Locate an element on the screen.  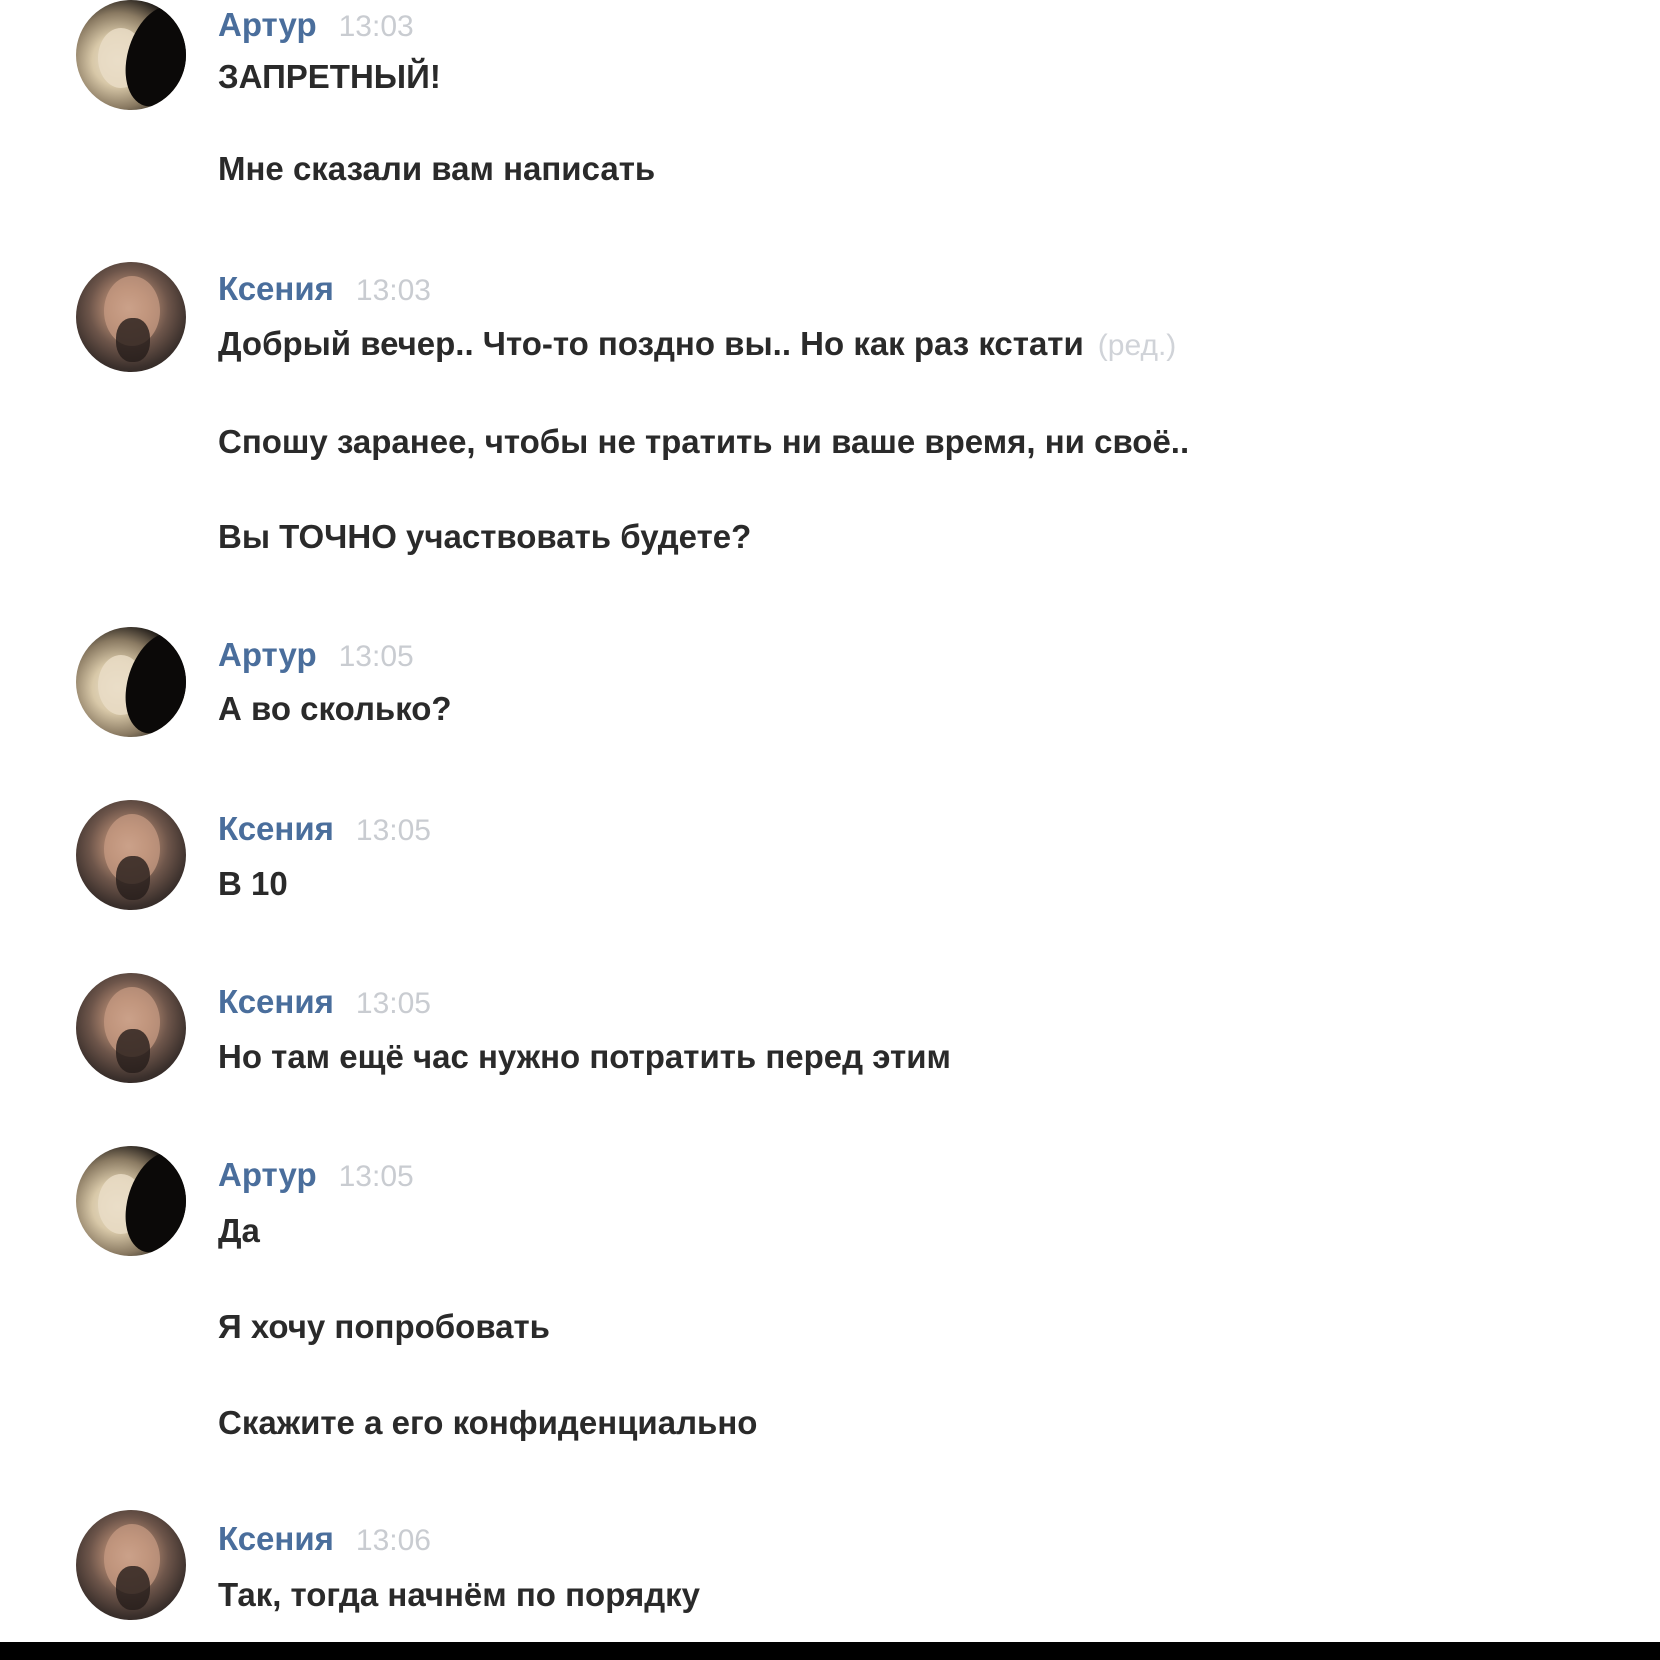
message-text: ЗАПРЕТНЫЙ! is located at coordinates (329, 76).